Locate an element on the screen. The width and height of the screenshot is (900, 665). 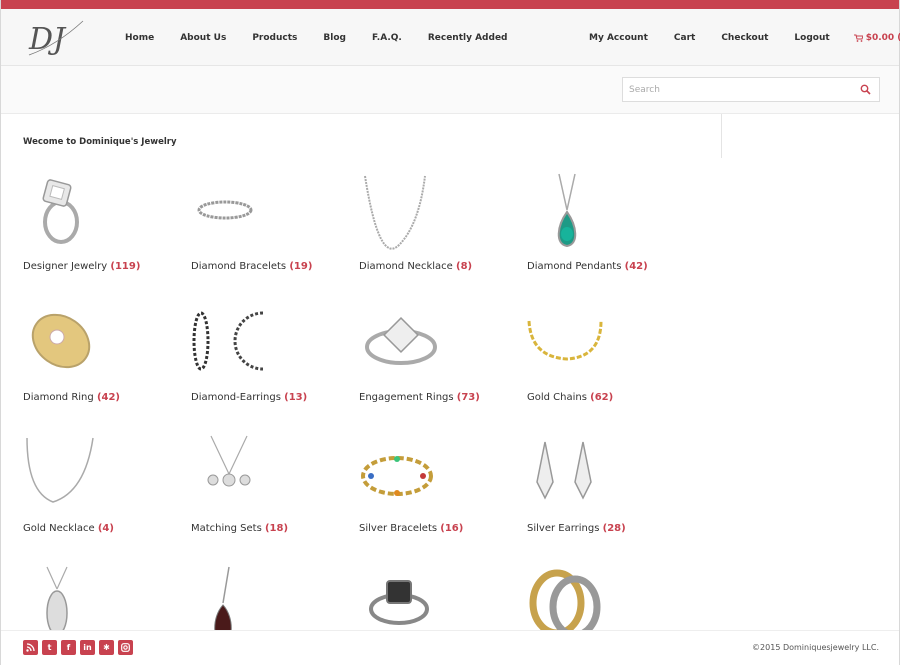
rss-icon is located at coordinates (30, 647).